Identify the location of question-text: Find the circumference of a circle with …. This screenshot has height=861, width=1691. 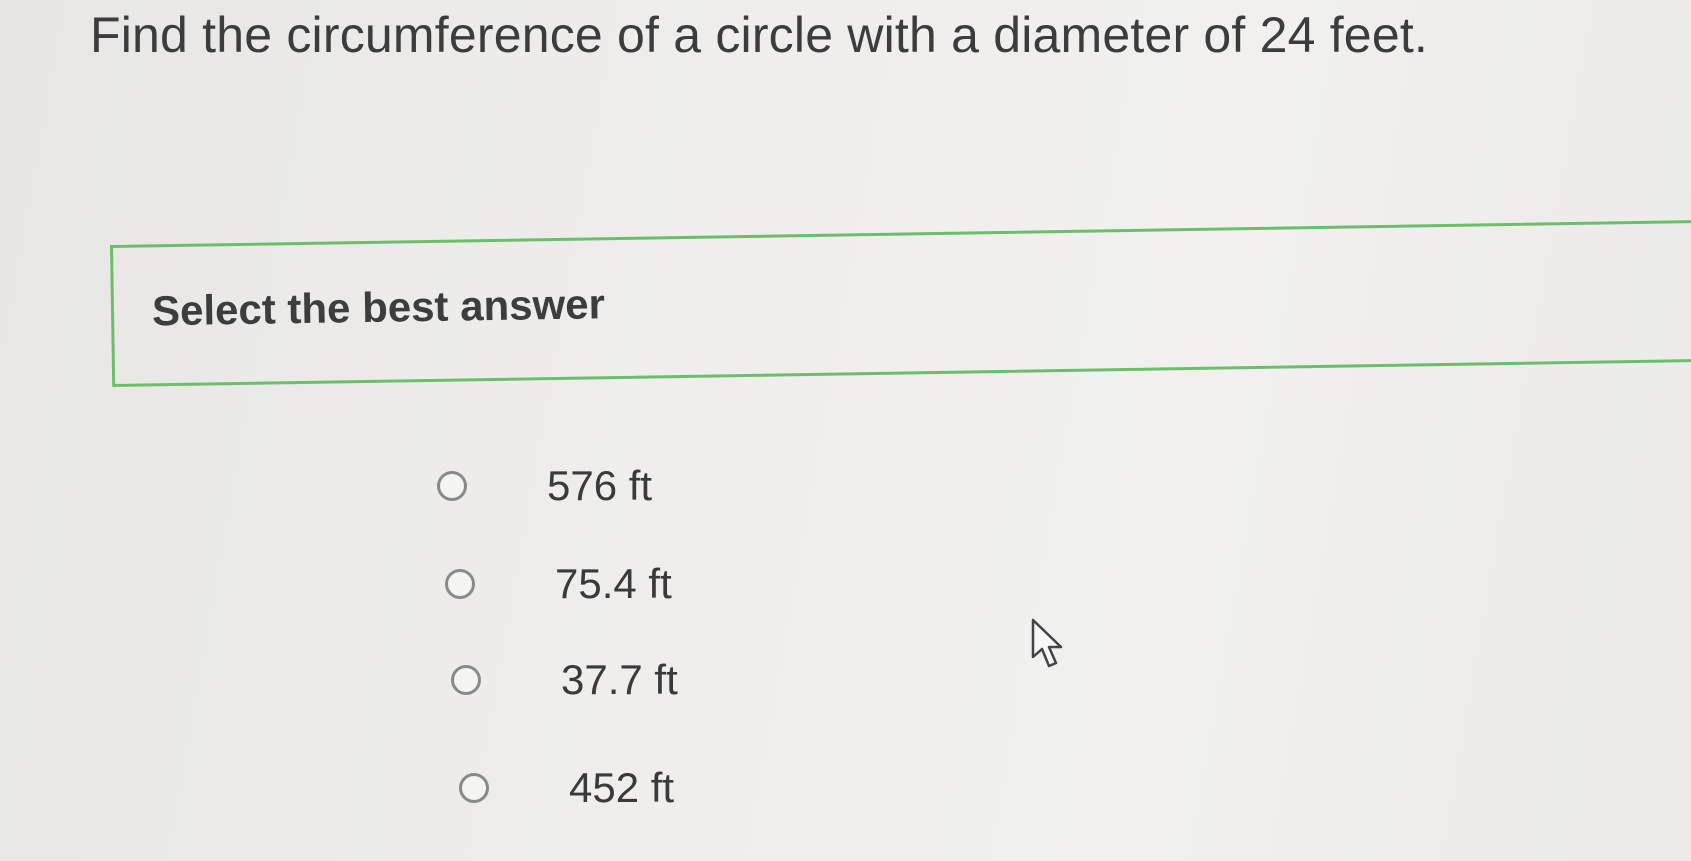
(759, 35).